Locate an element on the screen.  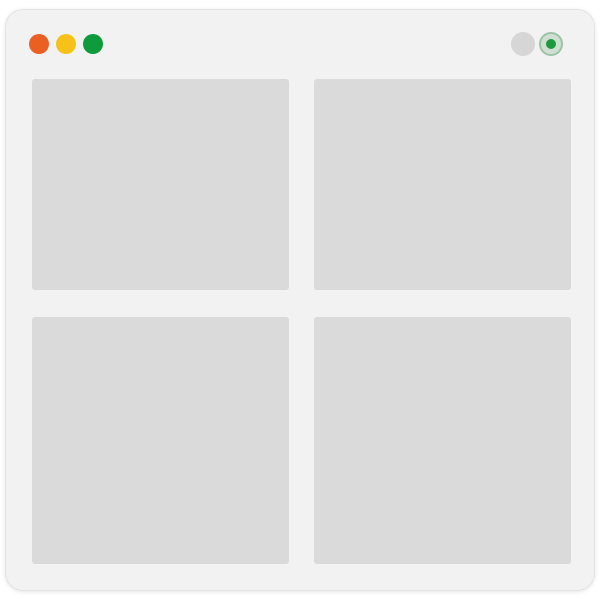
maximize-icon is located at coordinates (93, 44).